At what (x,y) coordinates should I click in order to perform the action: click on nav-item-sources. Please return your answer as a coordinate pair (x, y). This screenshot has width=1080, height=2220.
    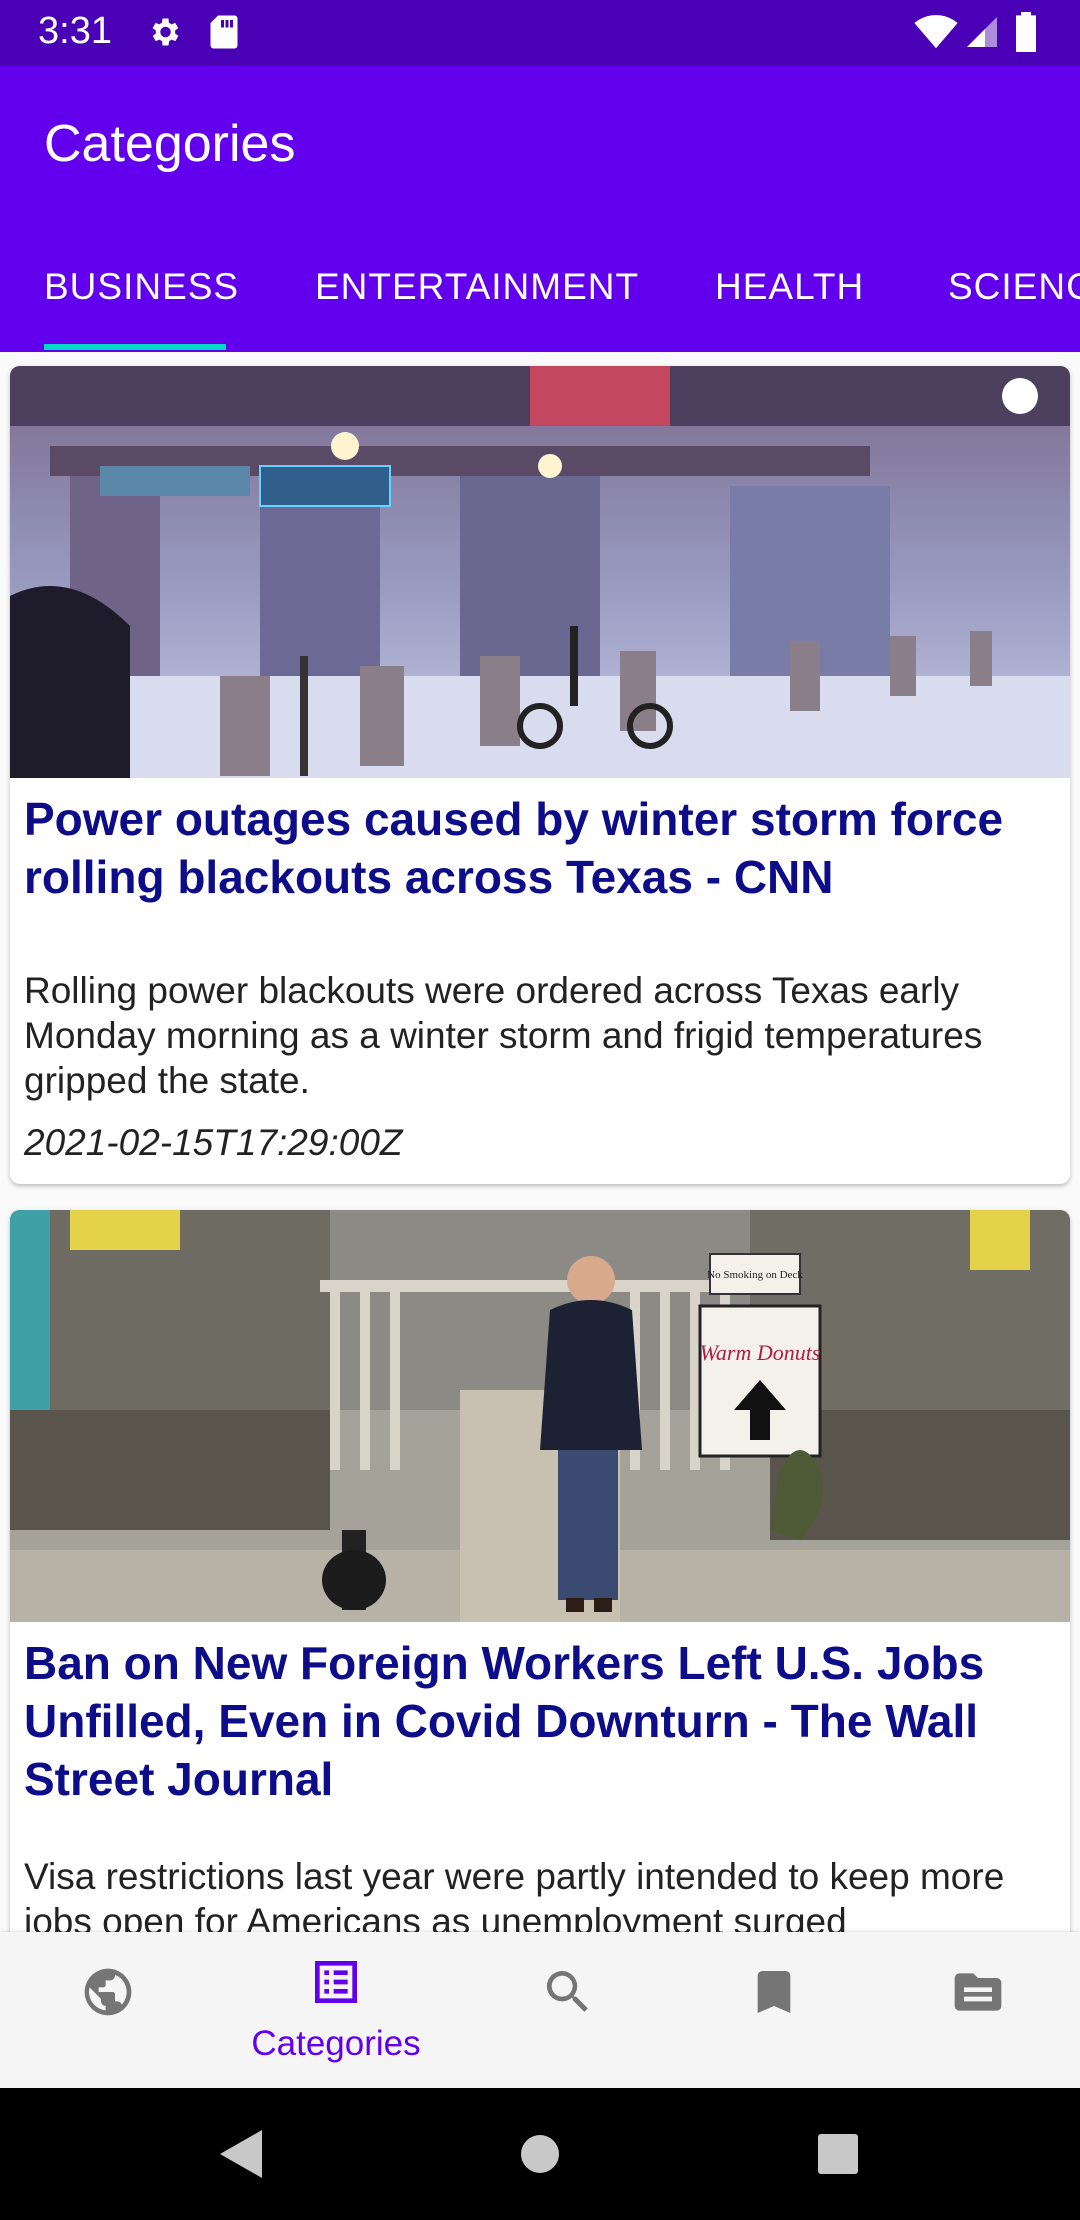
    Looking at the image, I should click on (975, 2010).